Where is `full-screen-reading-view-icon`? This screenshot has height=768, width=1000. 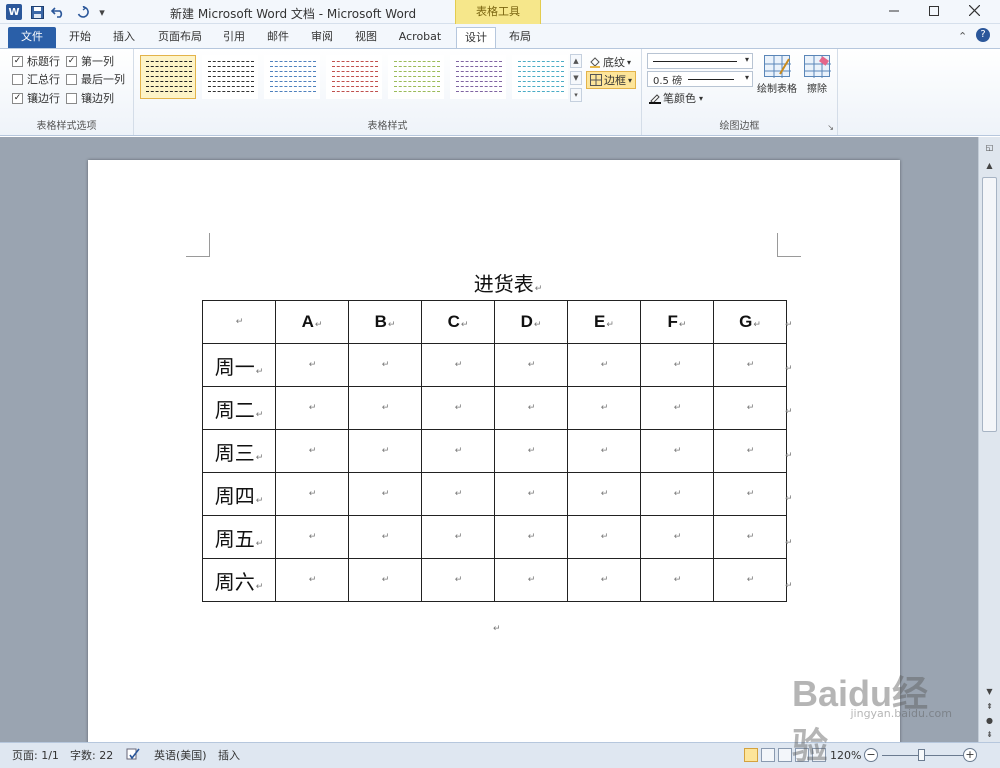 full-screen-reading-view-icon is located at coordinates (768, 755).